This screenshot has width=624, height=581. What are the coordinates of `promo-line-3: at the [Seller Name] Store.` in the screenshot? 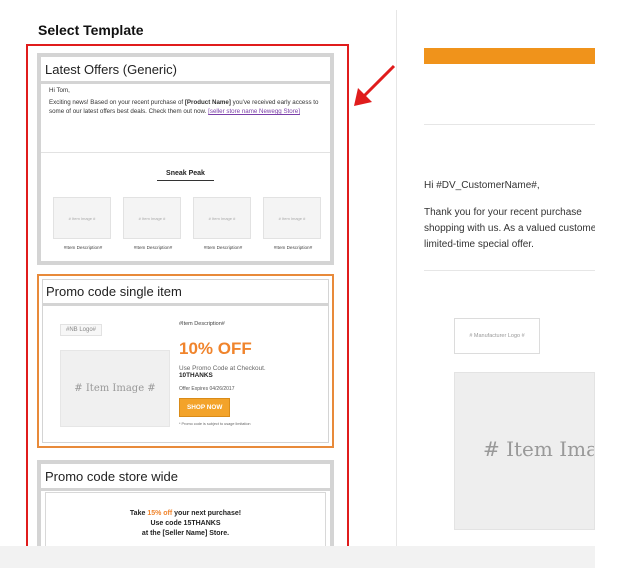 It's located at (185, 533).